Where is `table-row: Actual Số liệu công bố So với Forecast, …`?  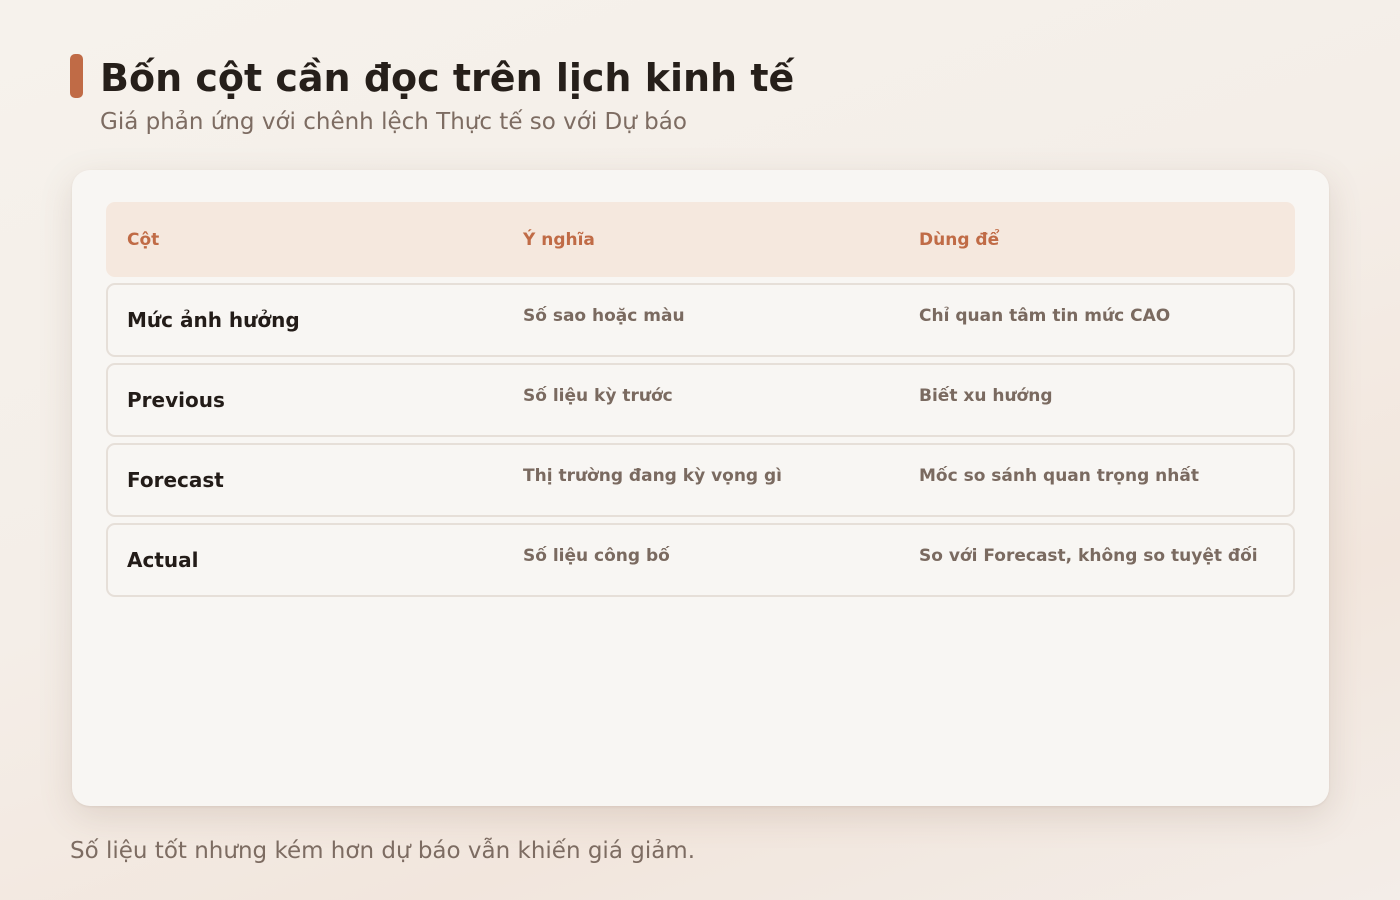
table-row: Actual Số liệu công bố So với Forecast, … is located at coordinates (700, 560).